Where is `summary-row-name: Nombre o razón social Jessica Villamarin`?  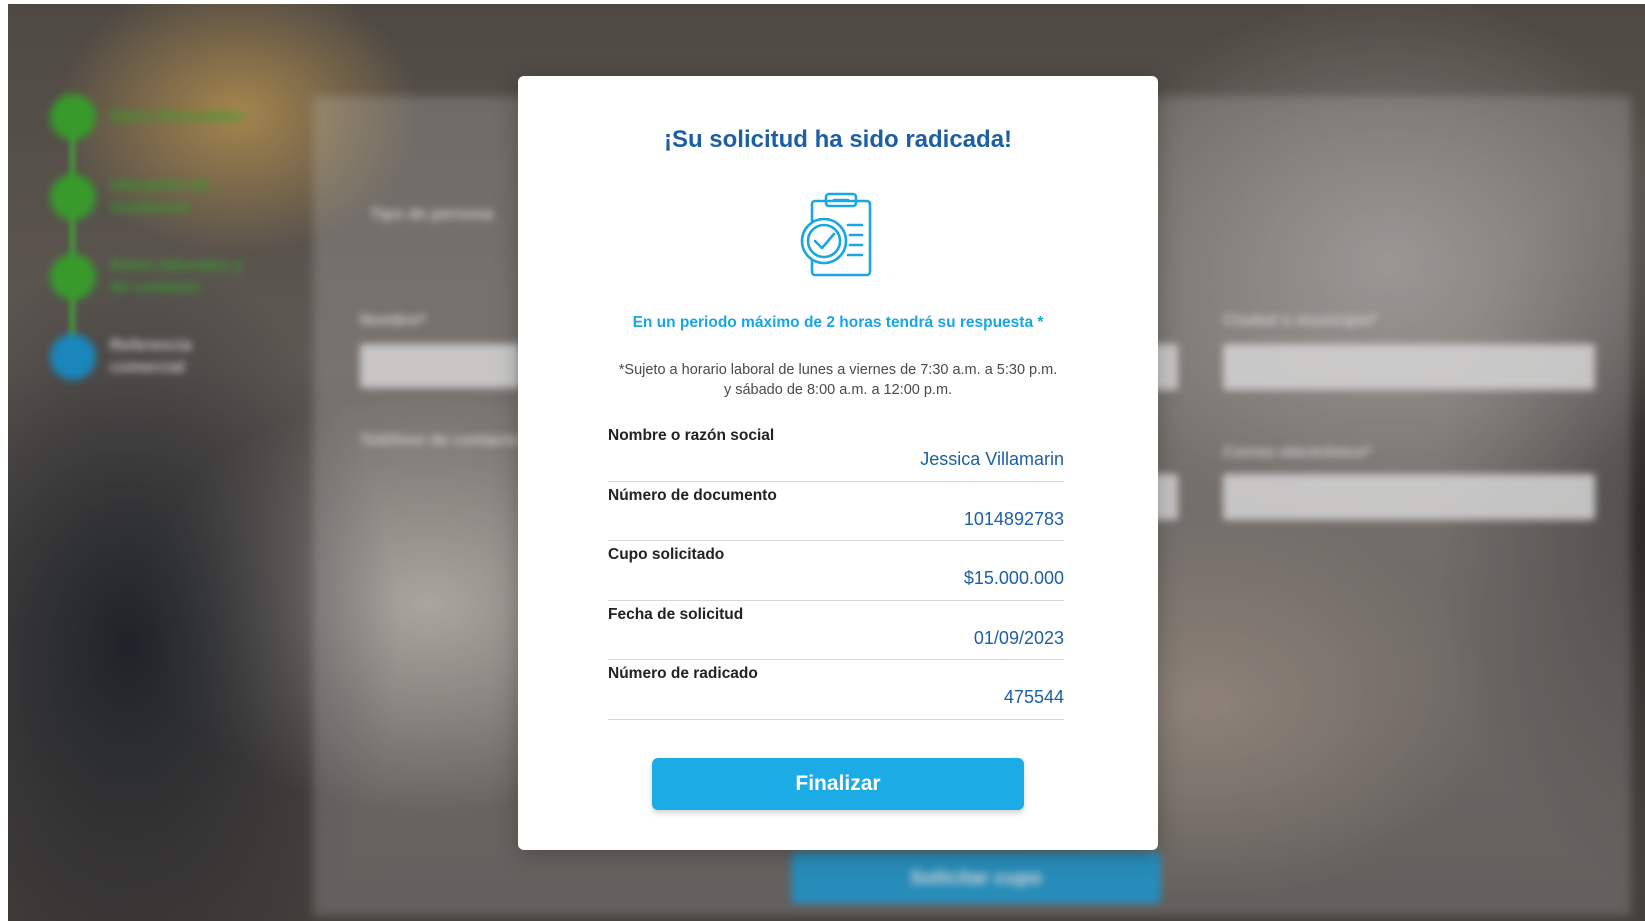
summary-row-name: Nombre o razón social Jessica Villamarin is located at coordinates (836, 452).